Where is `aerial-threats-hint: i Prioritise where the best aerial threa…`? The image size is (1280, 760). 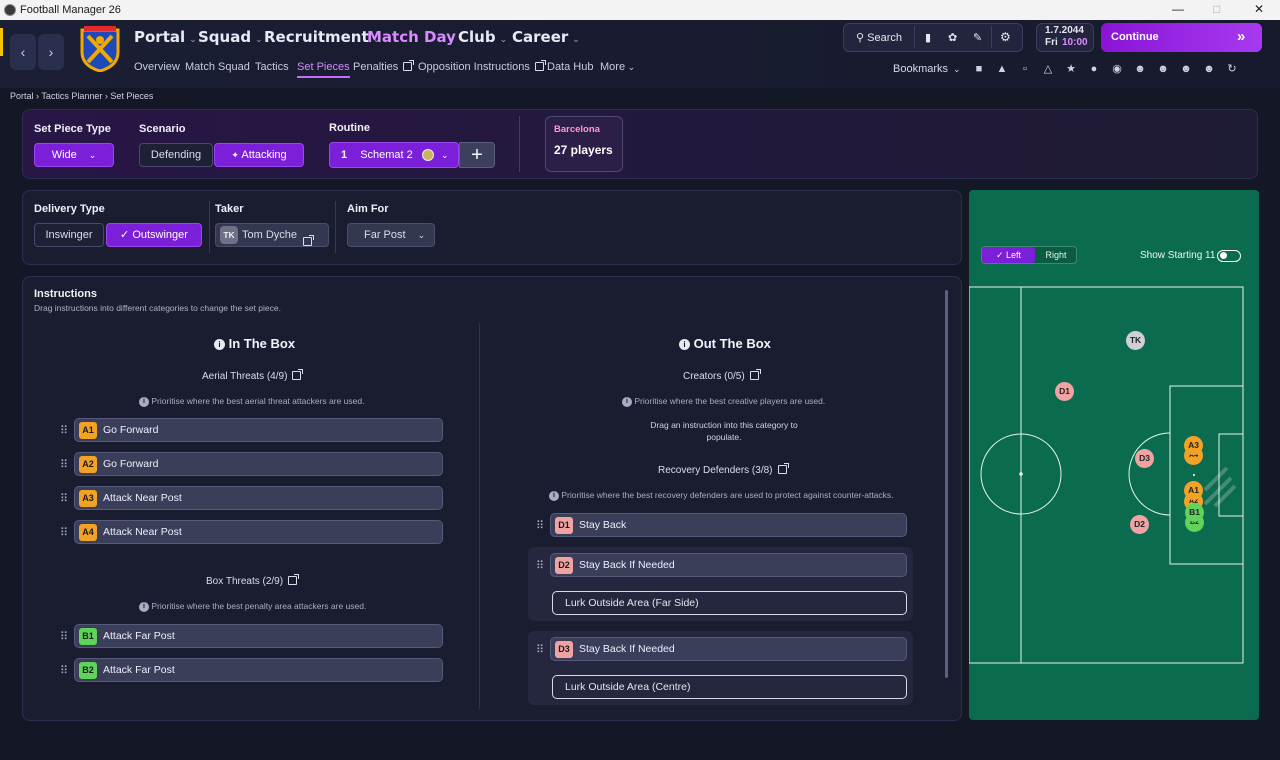 aerial-threats-hint: i Prioritise where the best aerial threa… is located at coordinates (251, 401).